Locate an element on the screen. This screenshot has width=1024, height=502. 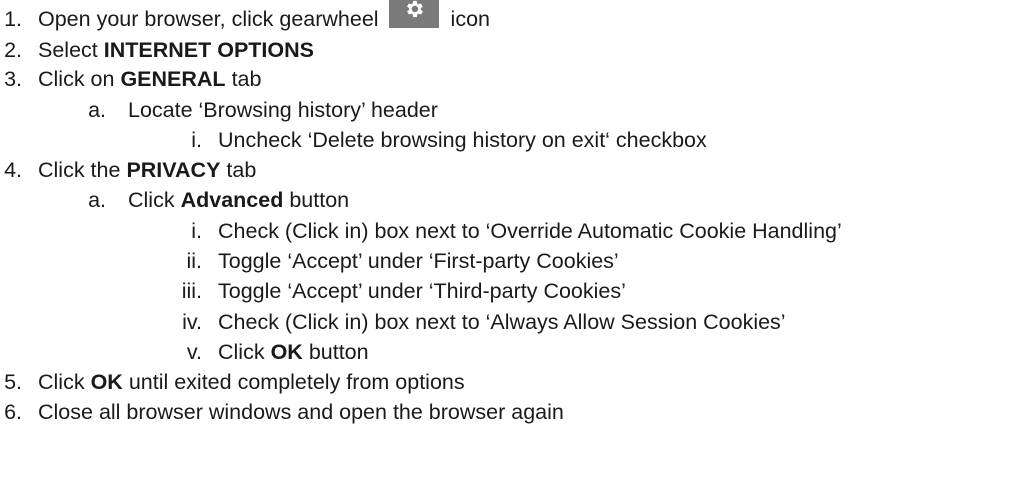
step-number: 3. is located at coordinates (13, 79).